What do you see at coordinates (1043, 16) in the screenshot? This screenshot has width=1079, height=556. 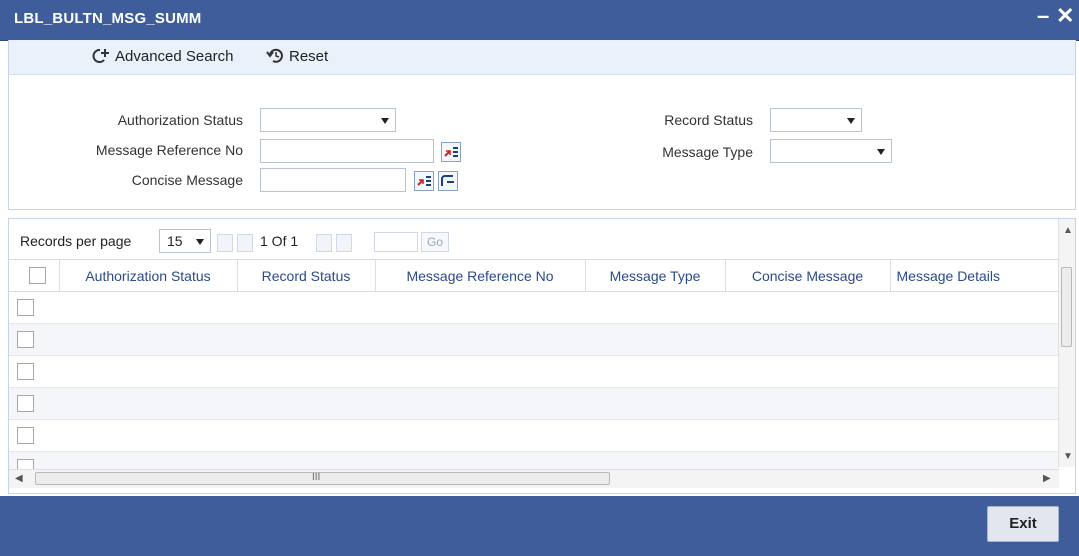 I see `minimize-button: –` at bounding box center [1043, 16].